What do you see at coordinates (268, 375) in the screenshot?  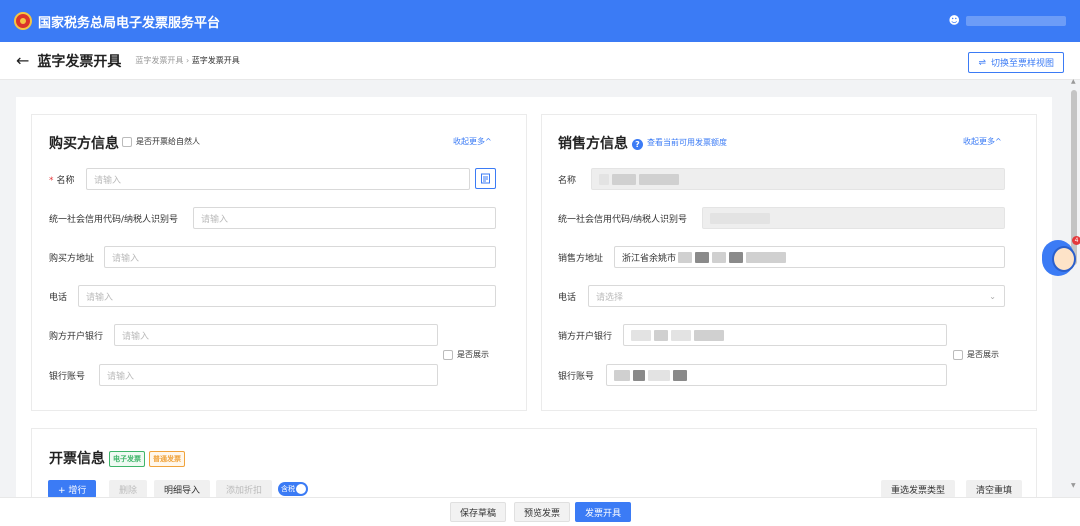 I see `buyer-account-input: 请输入` at bounding box center [268, 375].